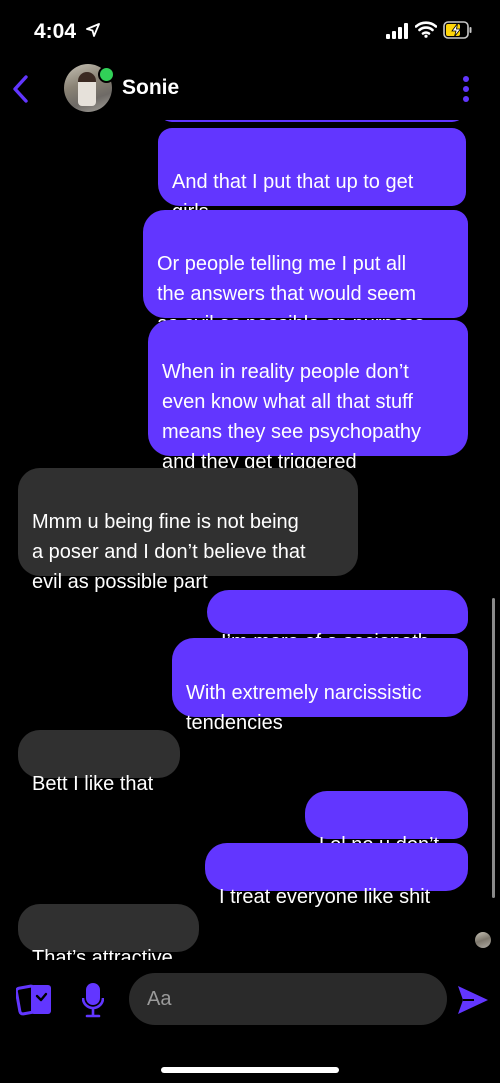 Image resolution: width=500 pixels, height=1083 pixels. I want to click on online-status-dot, so click(106, 74).